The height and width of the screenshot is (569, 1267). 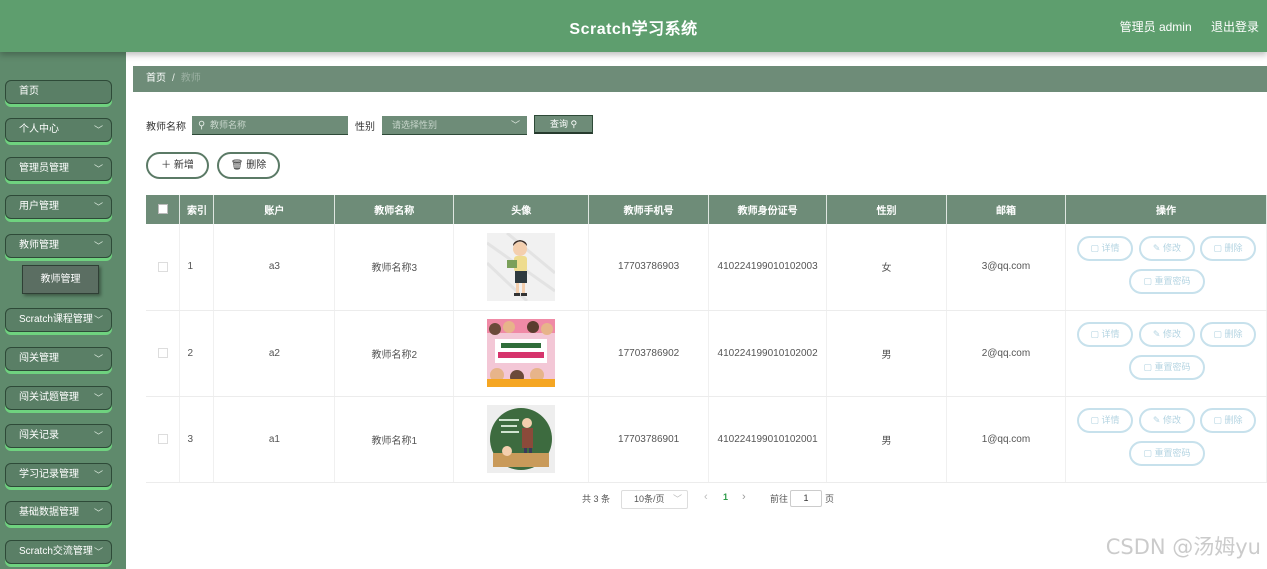 What do you see at coordinates (270, 125) in the screenshot?
I see `teacher-name-input: ⚲ 教师名称` at bounding box center [270, 125].